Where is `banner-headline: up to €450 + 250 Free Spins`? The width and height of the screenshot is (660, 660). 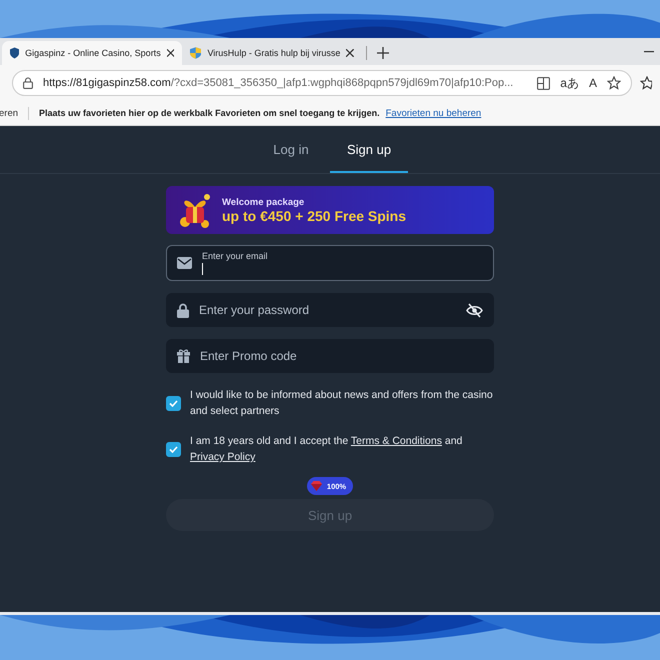
banner-headline: up to €450 + 250 Free Spins is located at coordinates (314, 216).